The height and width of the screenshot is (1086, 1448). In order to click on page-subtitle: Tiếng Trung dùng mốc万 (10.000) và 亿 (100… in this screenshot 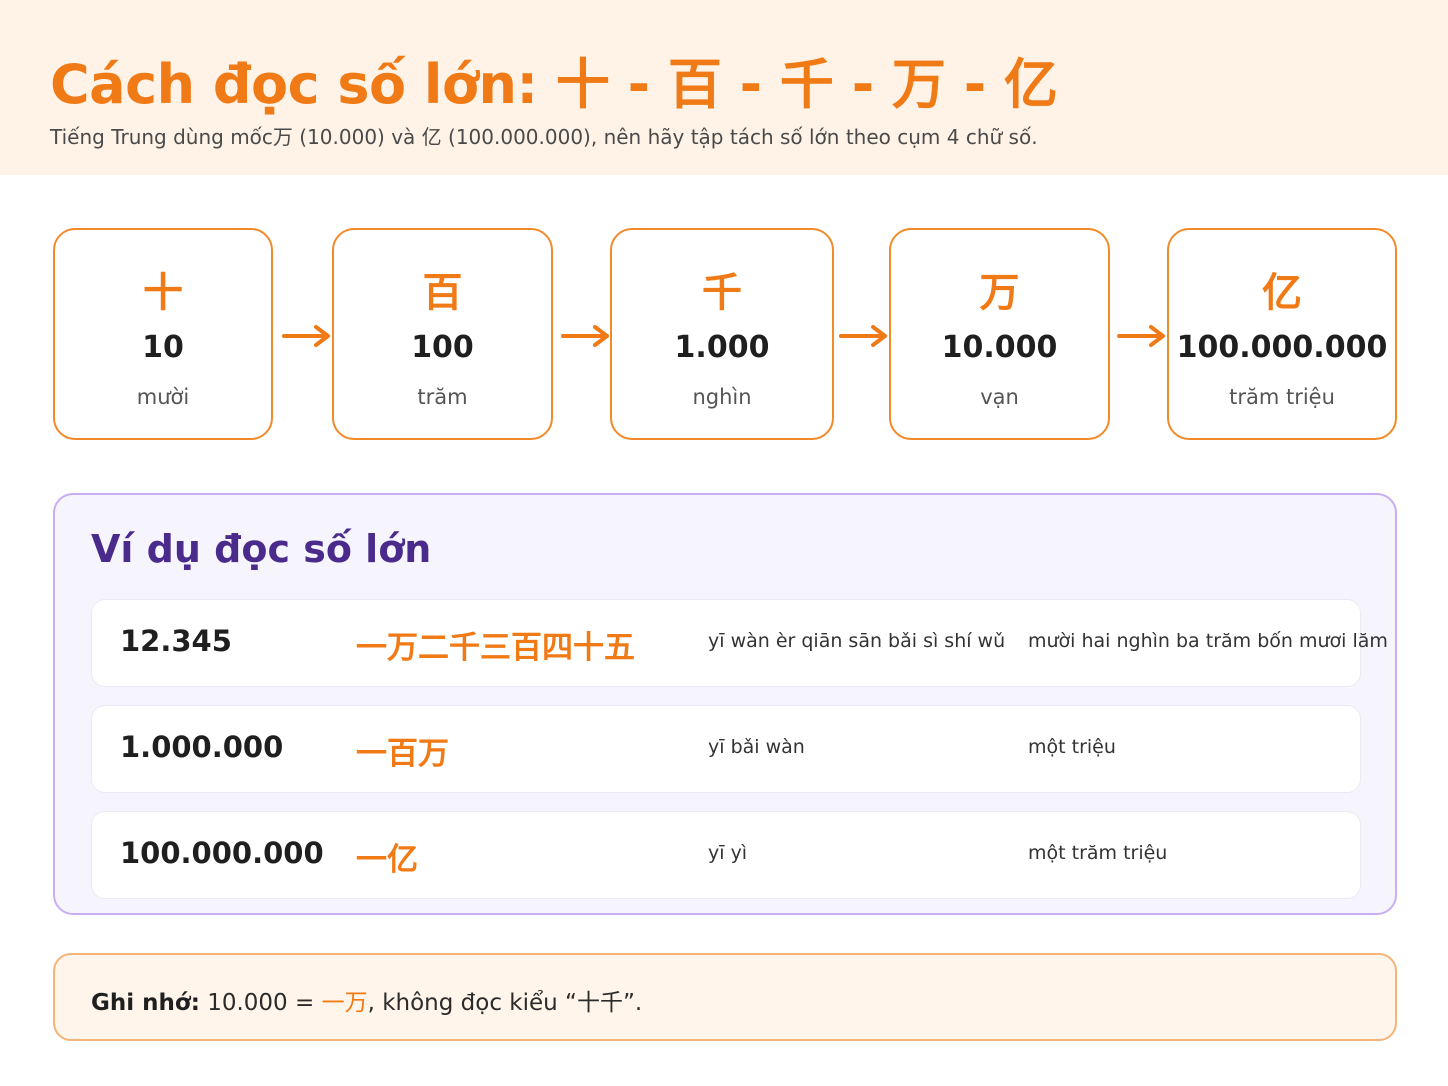, I will do `click(544, 137)`.